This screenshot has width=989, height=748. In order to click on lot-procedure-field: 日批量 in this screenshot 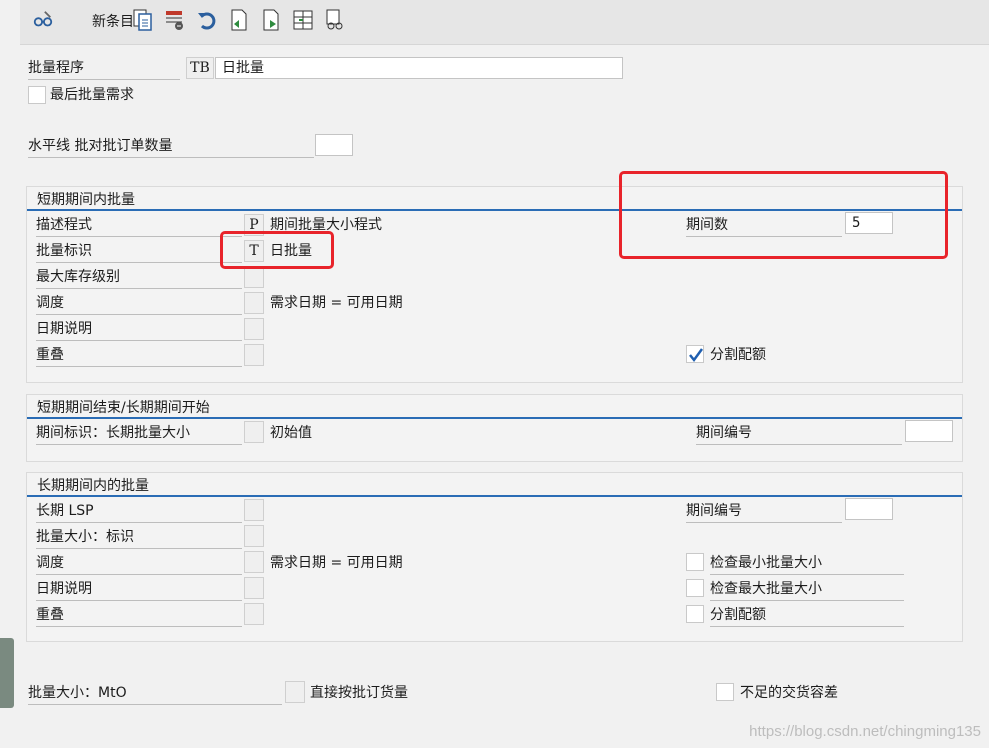, I will do `click(419, 68)`.